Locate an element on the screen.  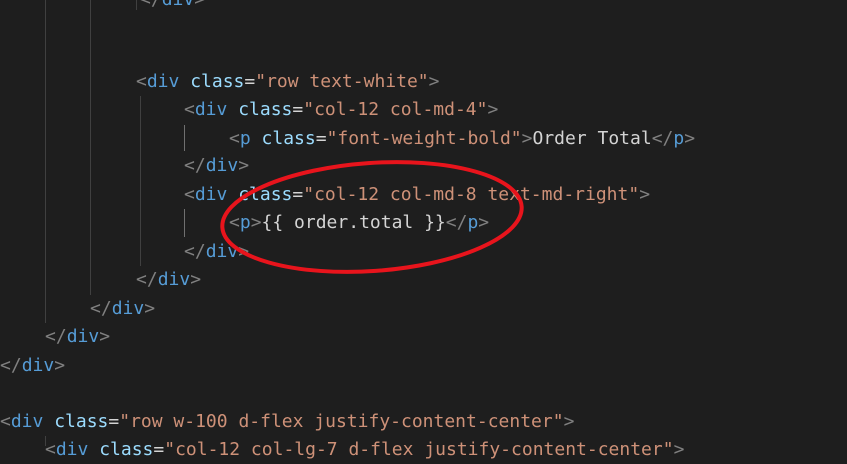
code-token-str: "row text-white" is located at coordinates (342, 81).